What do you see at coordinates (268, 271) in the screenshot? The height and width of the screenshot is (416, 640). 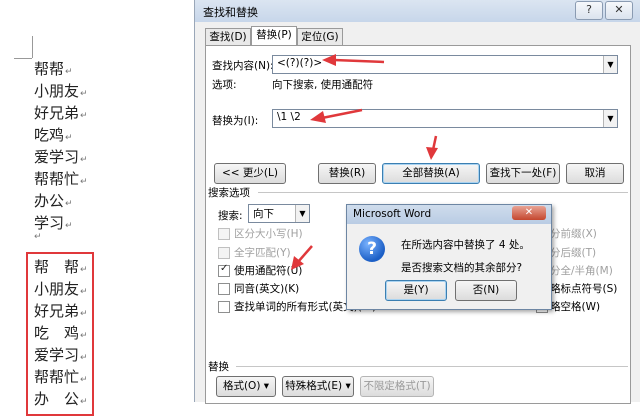 I see `checkbox-label: 使用通配符(U)` at bounding box center [268, 271].